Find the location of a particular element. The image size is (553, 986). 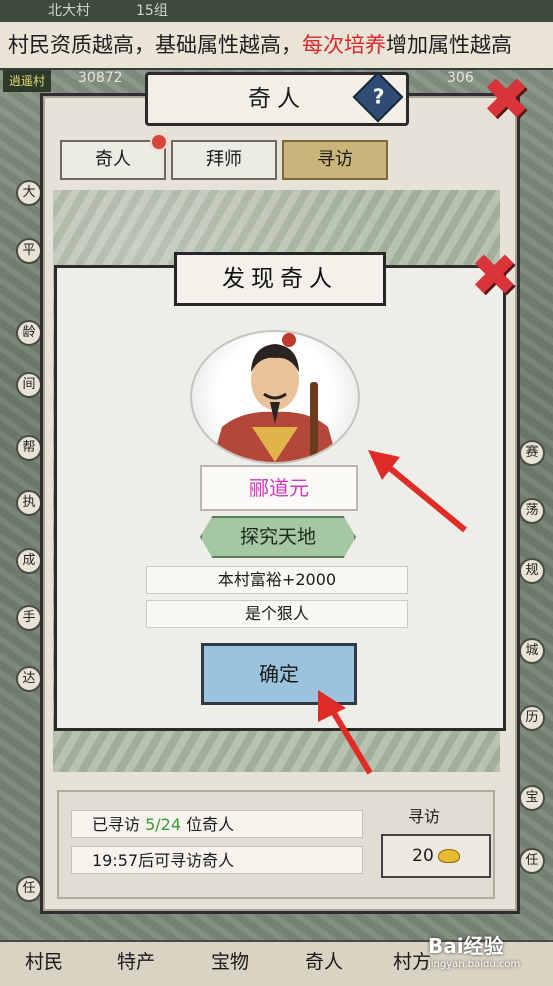

visited-suffix: 位奇人 is located at coordinates (208, 824).